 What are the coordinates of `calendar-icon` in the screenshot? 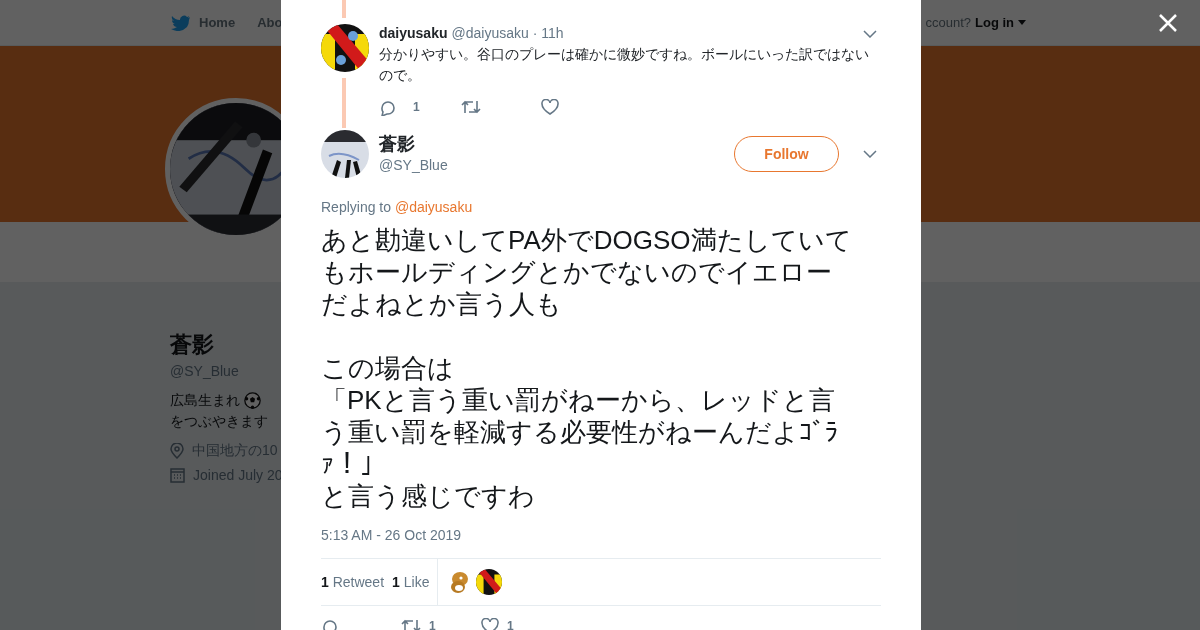 It's located at (177, 475).